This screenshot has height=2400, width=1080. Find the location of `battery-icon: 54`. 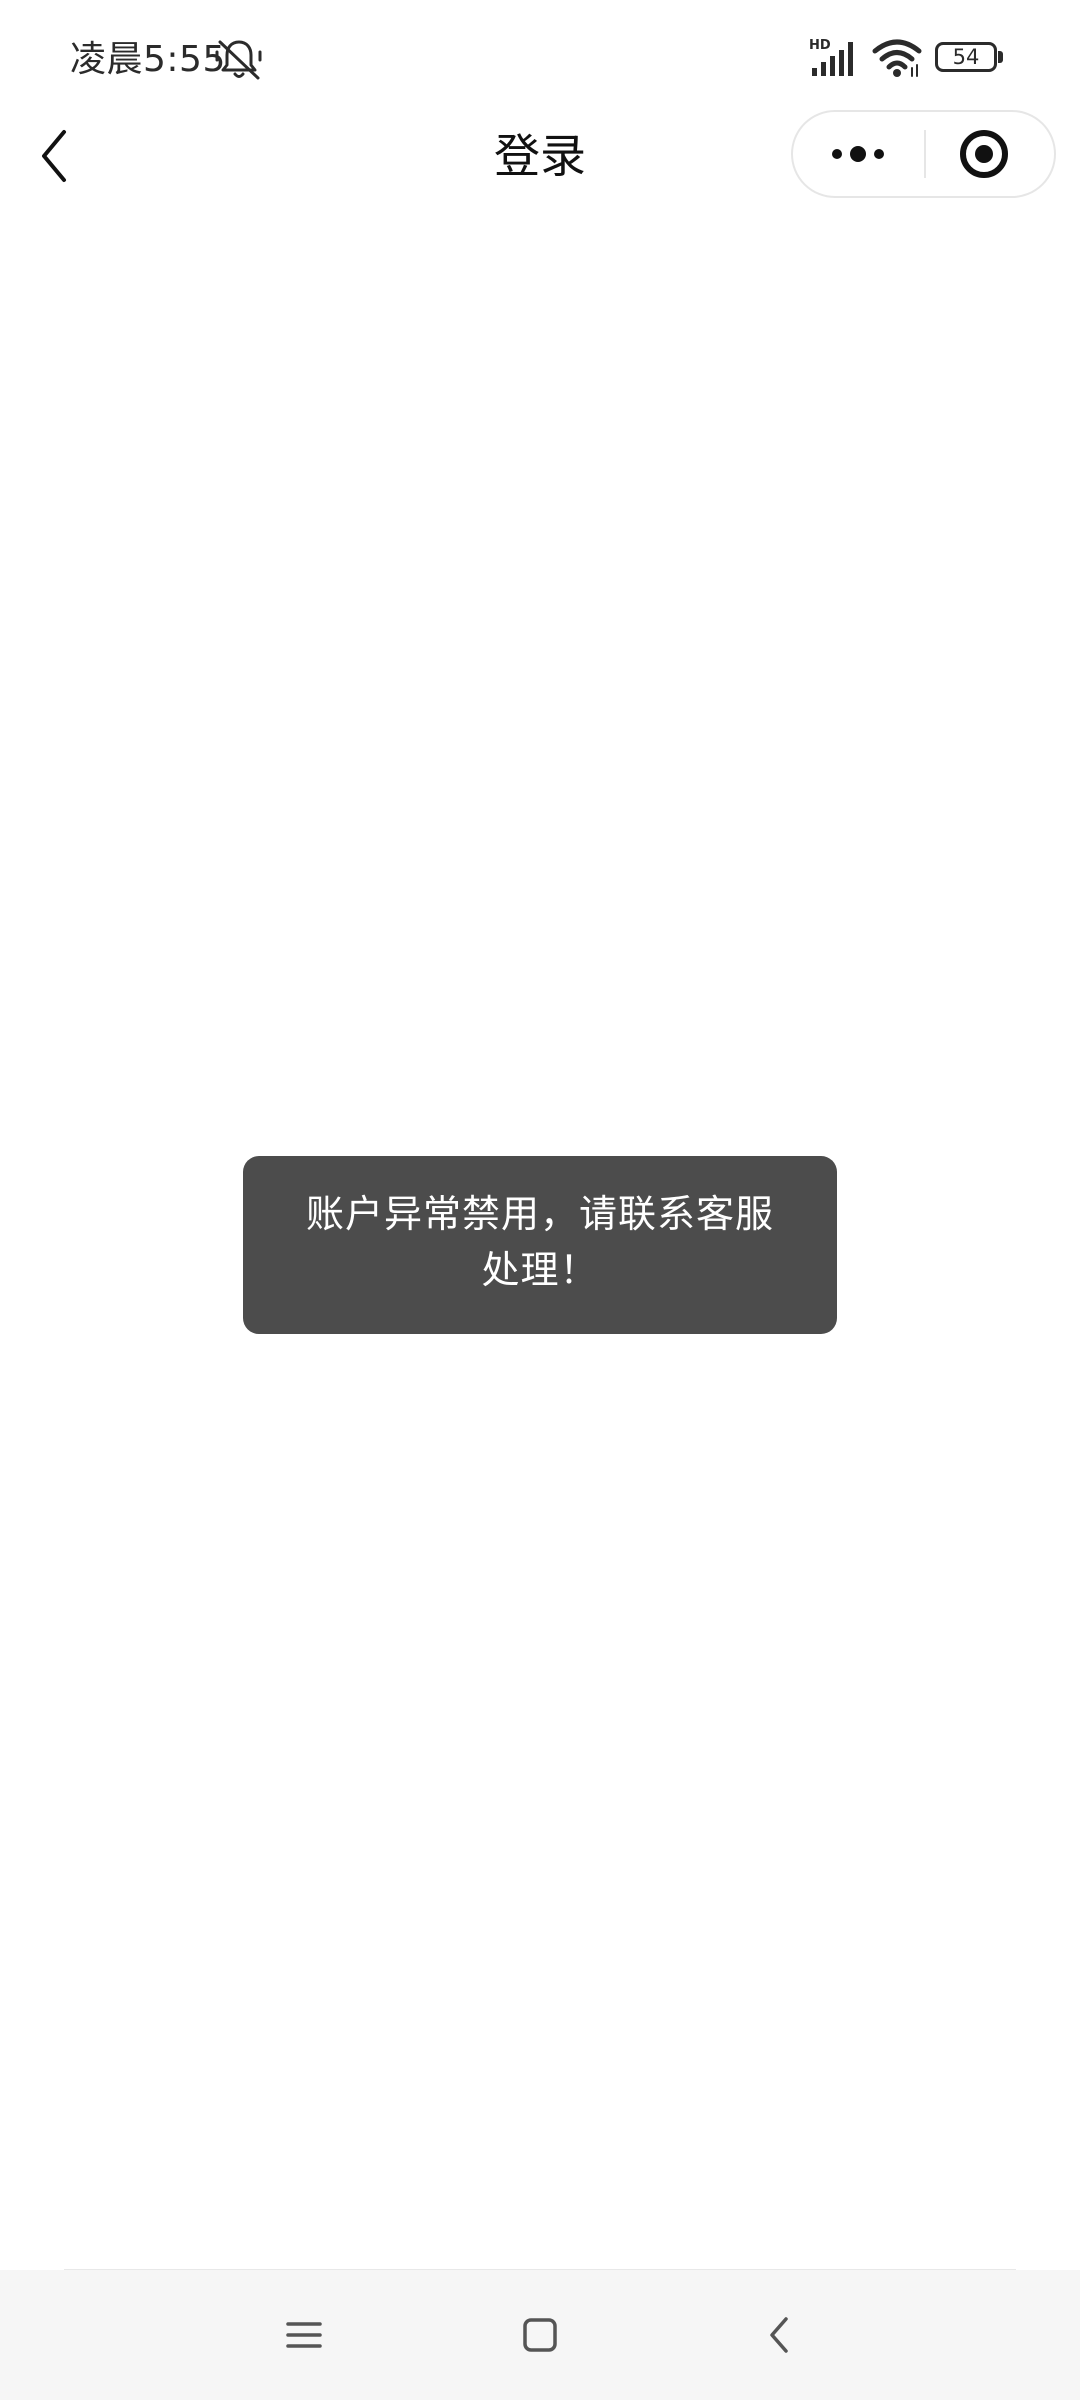

battery-icon: 54 is located at coordinates (970, 59).